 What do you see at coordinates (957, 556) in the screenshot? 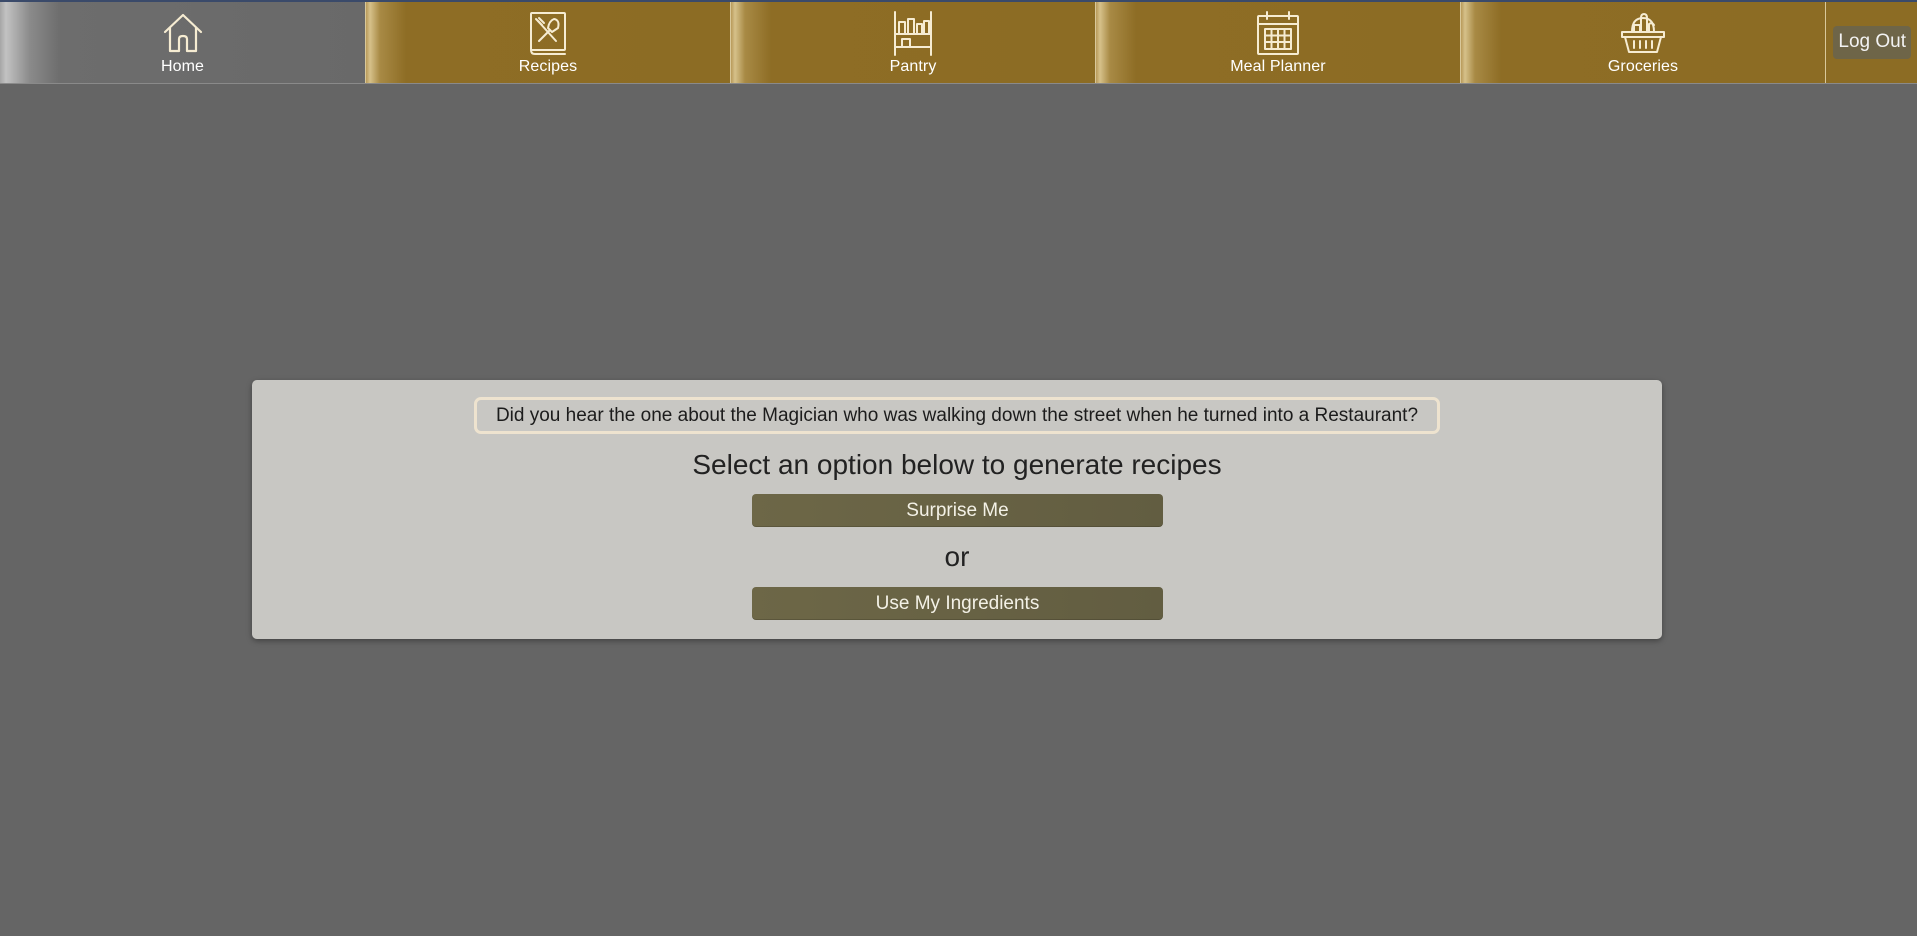
I see `or-separator: or` at bounding box center [957, 556].